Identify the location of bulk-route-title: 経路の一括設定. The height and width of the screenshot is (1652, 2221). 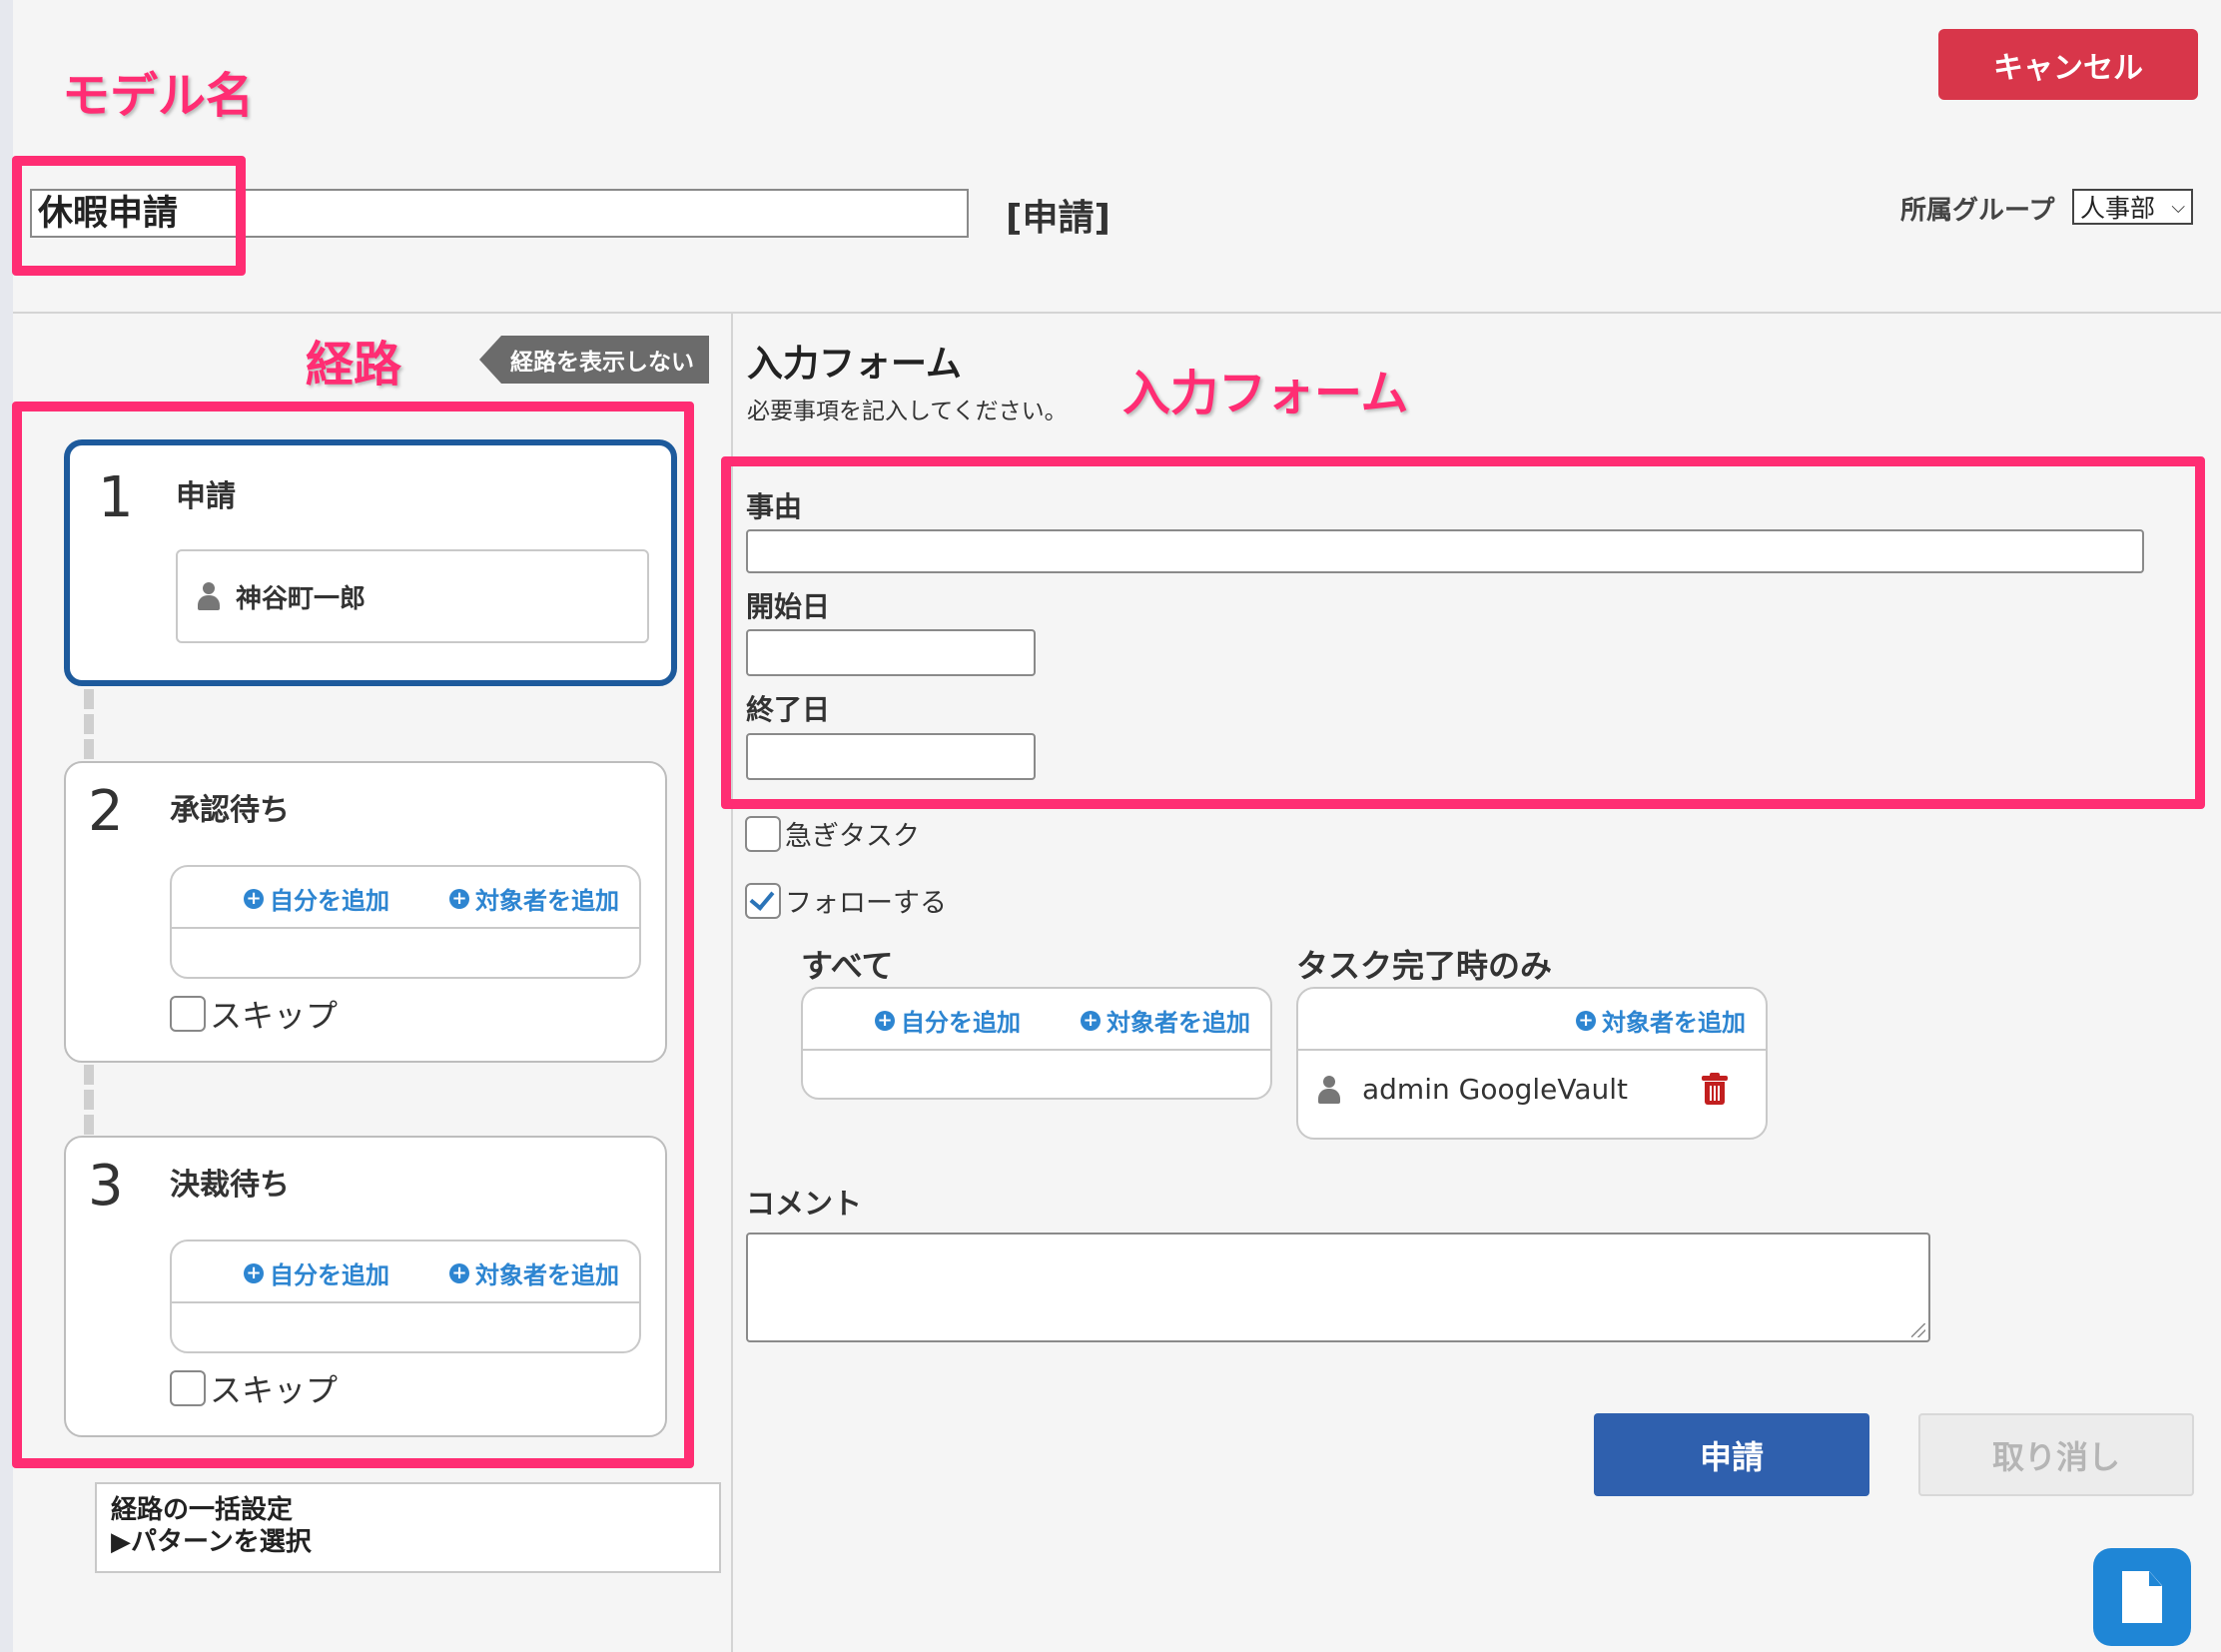
(202, 1510).